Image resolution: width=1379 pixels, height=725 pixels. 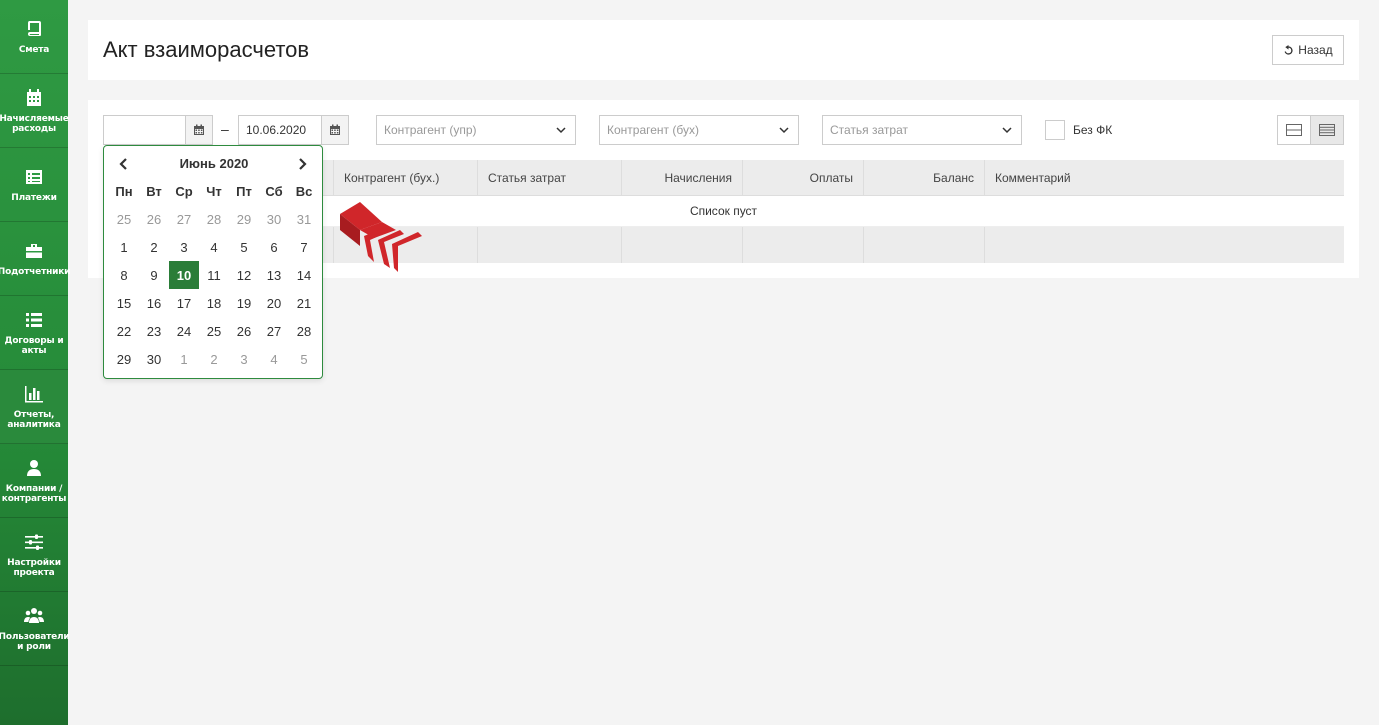 I want to click on calendar-day: 31, so click(x=304, y=219).